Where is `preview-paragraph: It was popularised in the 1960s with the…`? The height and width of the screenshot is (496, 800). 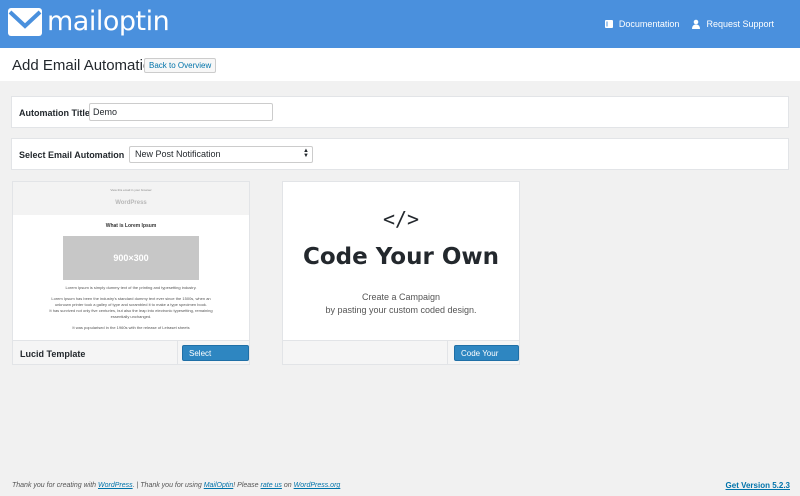 preview-paragraph: It was popularised in the 1960s with the… is located at coordinates (131, 327).